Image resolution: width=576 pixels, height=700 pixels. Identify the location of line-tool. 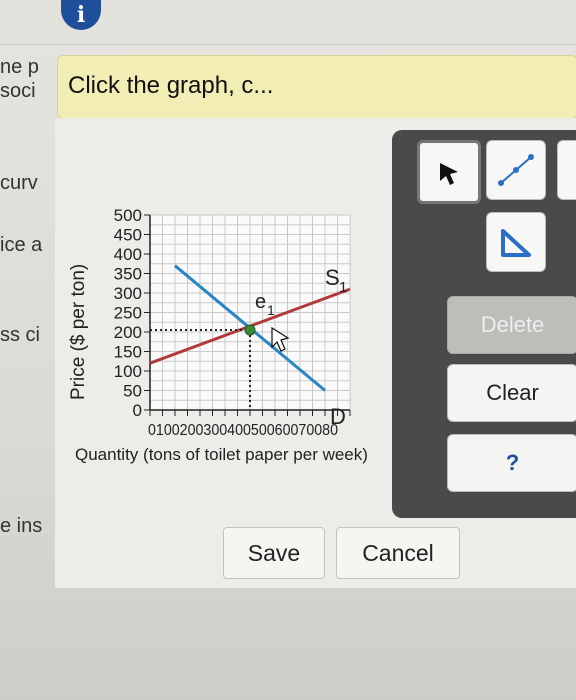
(516, 170).